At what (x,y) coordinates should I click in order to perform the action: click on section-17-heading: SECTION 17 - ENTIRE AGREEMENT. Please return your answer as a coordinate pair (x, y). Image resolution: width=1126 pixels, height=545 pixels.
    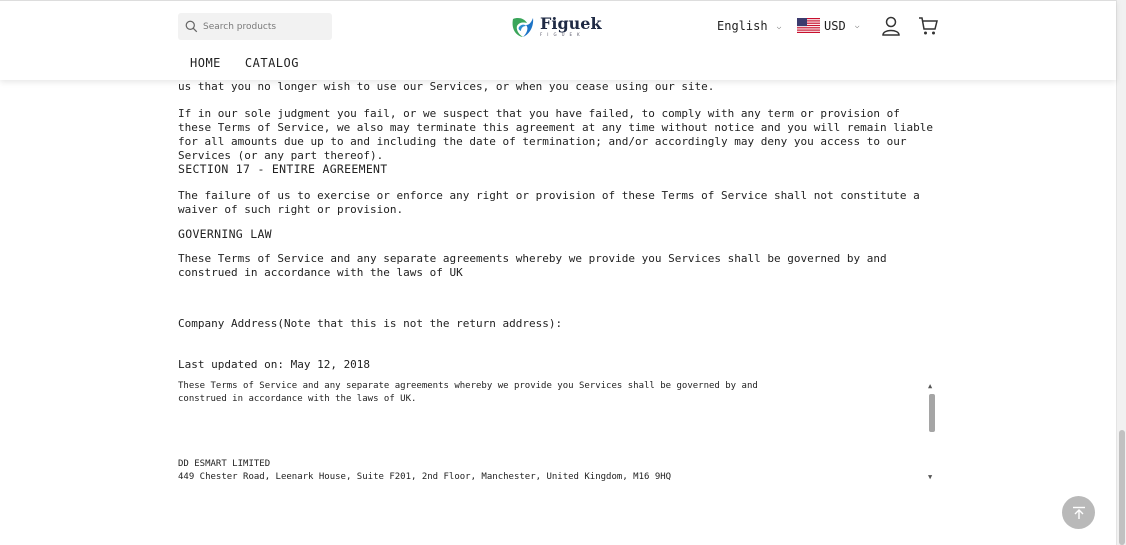
    Looking at the image, I should click on (283, 169).